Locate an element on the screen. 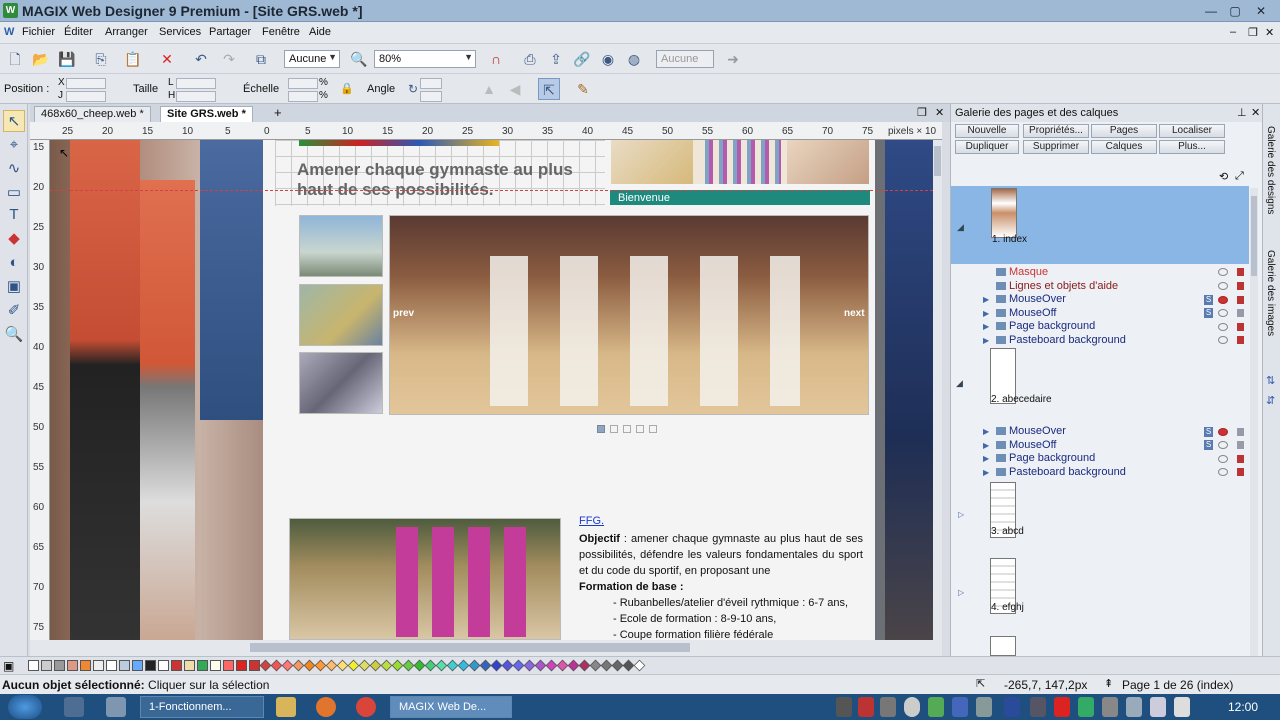  layer-masque: Masque is located at coordinates (1022, 272).